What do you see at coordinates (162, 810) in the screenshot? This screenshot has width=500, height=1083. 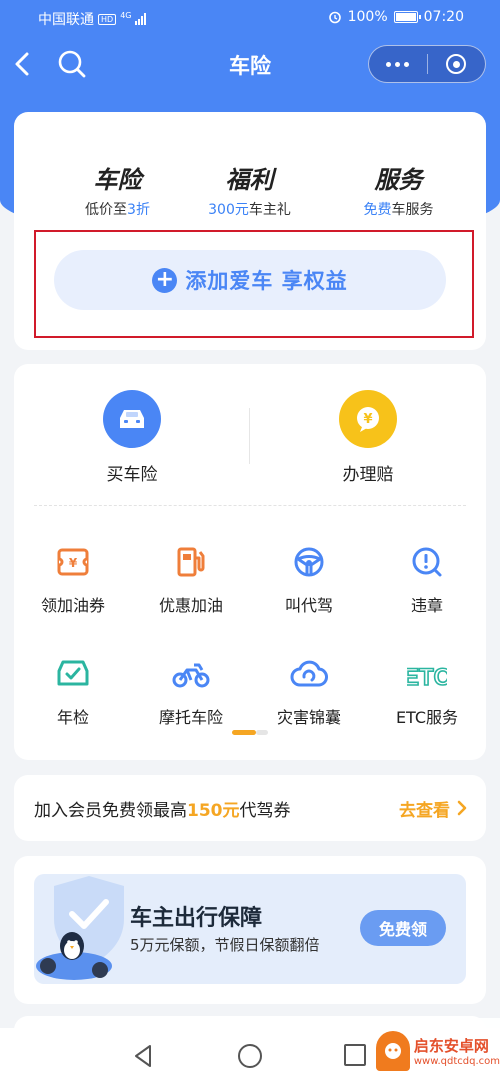 I see `promo-text: 加入会员免费领最高150元代驾券` at bounding box center [162, 810].